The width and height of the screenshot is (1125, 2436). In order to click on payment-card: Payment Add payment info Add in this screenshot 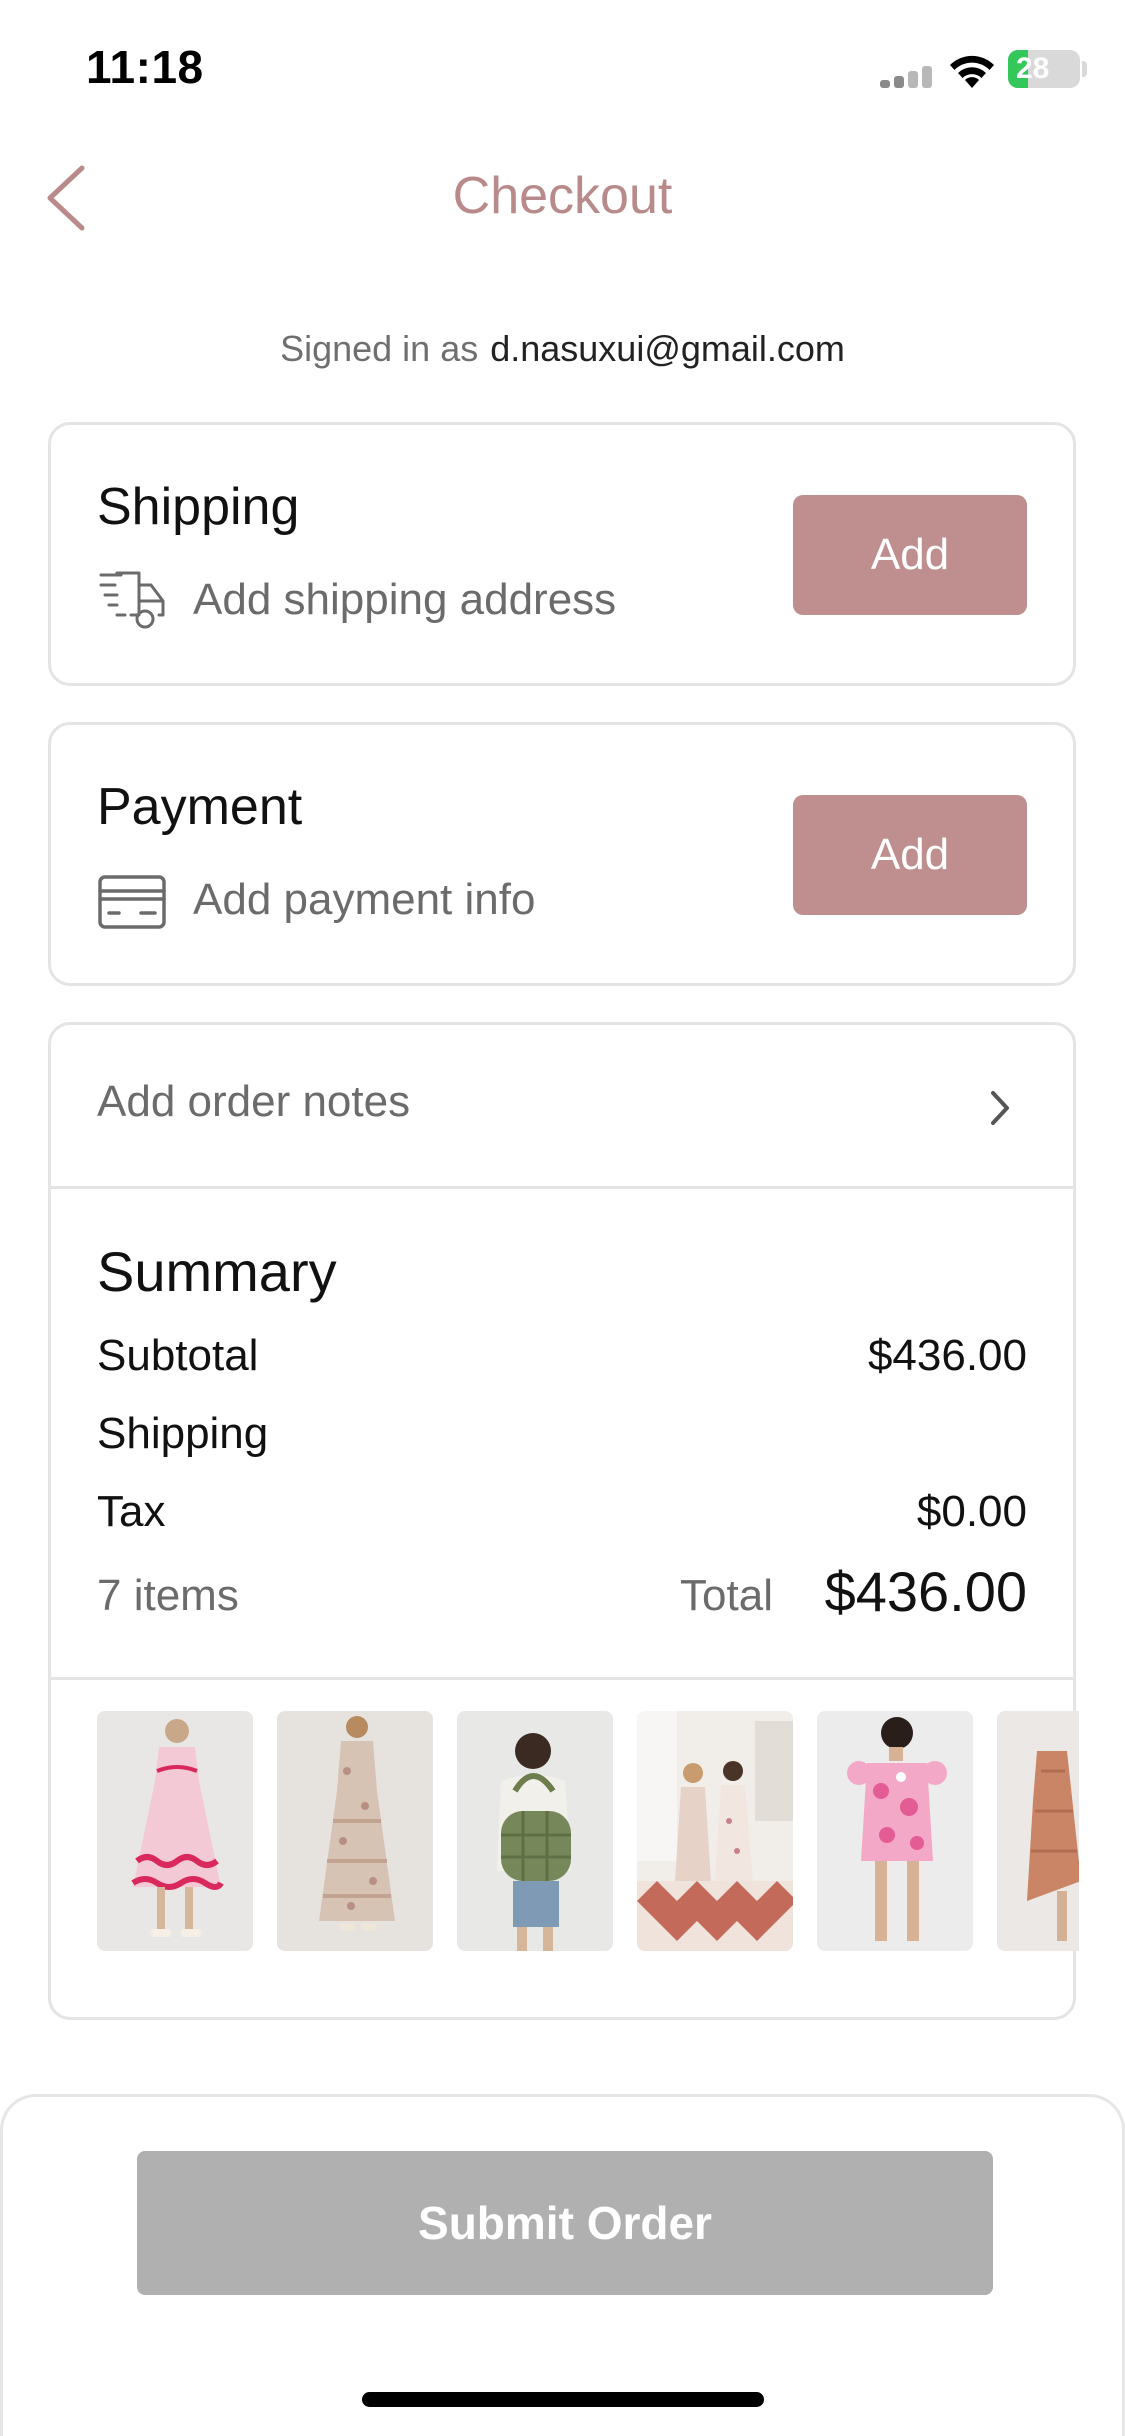, I will do `click(562, 854)`.